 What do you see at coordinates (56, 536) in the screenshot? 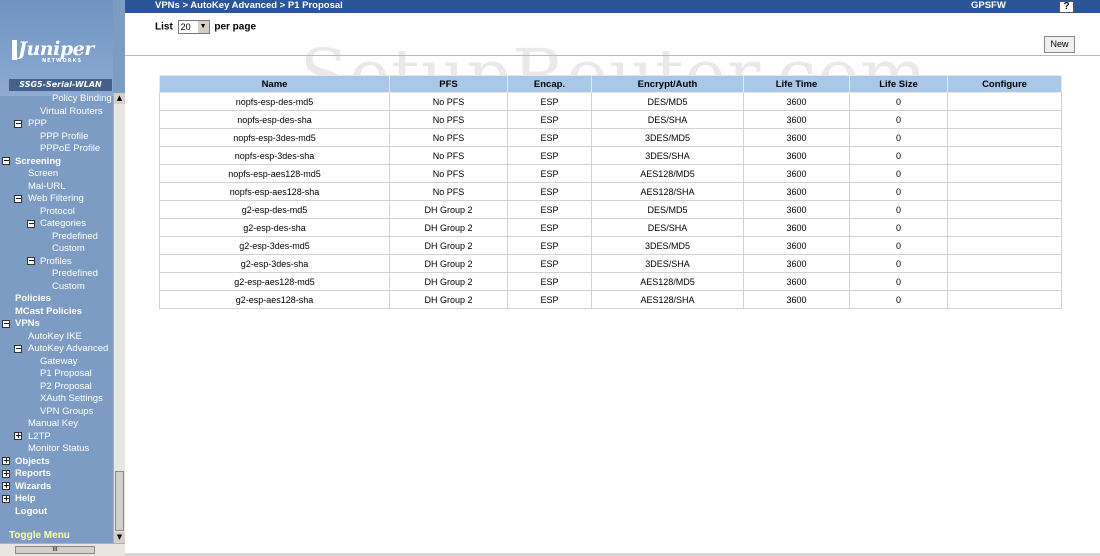
I see `toggle-menu-link: Toggle Menu` at bounding box center [56, 536].